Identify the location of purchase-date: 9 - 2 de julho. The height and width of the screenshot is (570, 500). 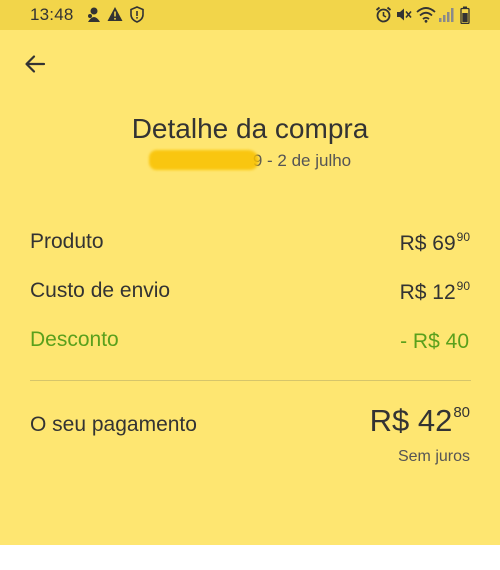
(250, 160).